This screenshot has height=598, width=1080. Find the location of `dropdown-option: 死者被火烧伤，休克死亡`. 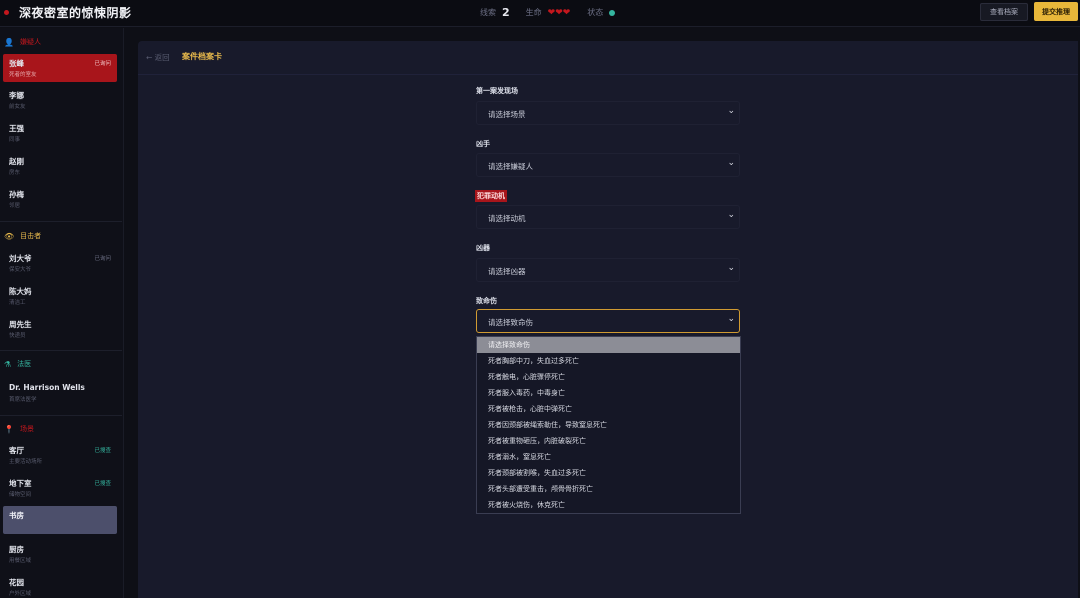

dropdown-option: 死者被火烧伤，休克死亡 is located at coordinates (608, 505).